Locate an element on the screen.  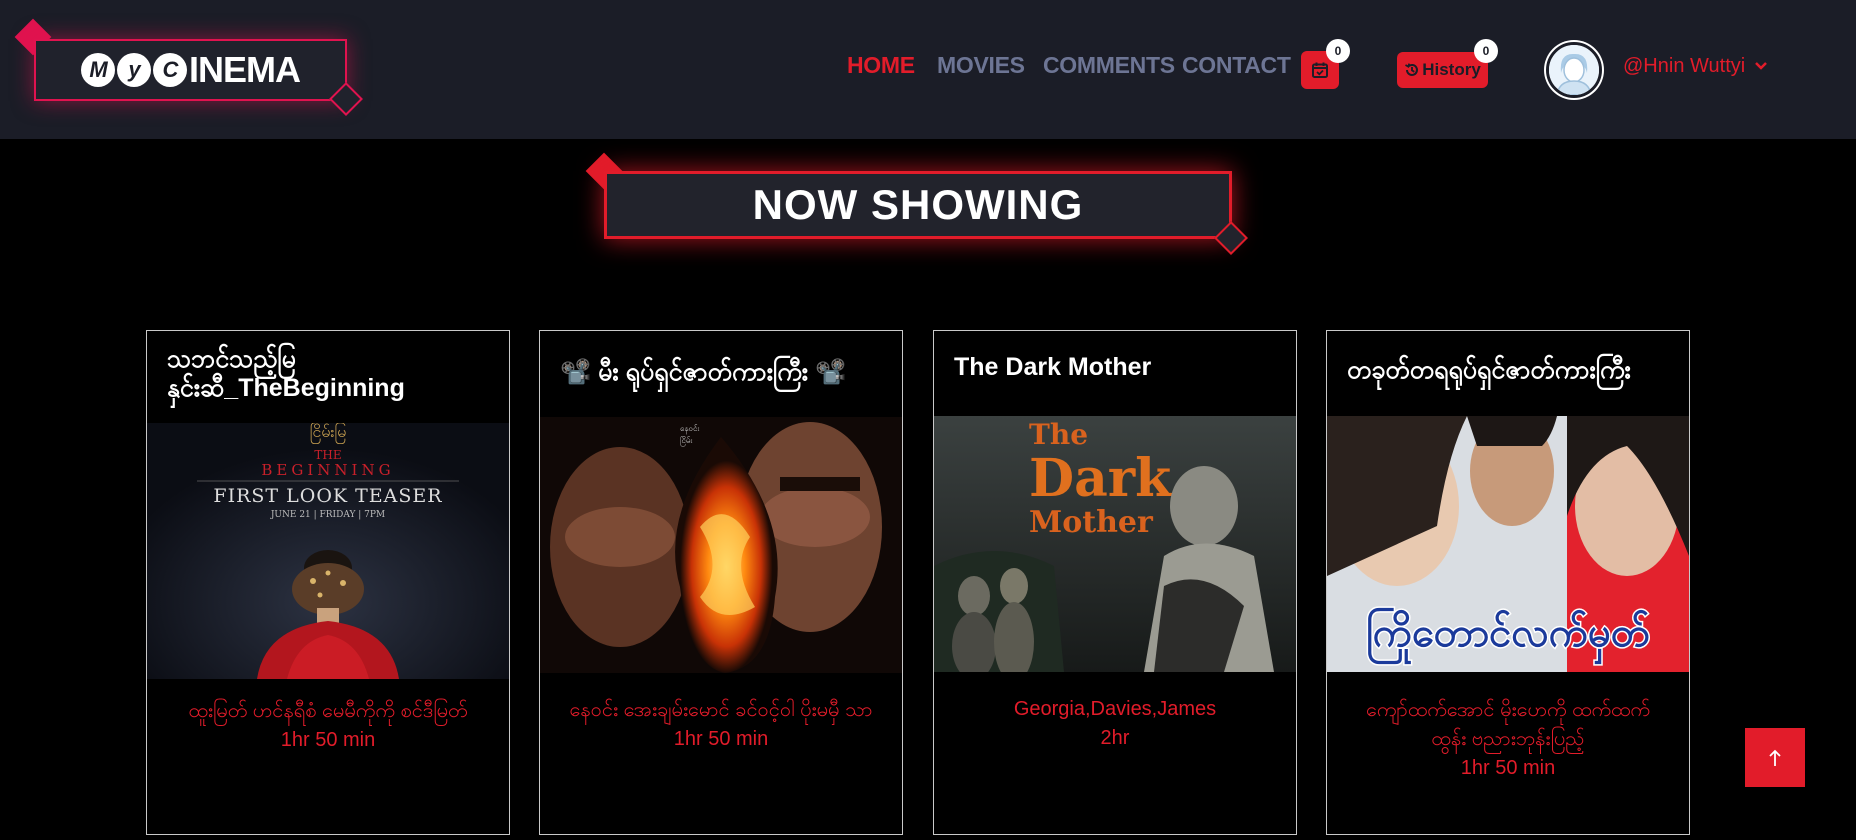
poster-text: Dark is located at coordinates (1100, 478).